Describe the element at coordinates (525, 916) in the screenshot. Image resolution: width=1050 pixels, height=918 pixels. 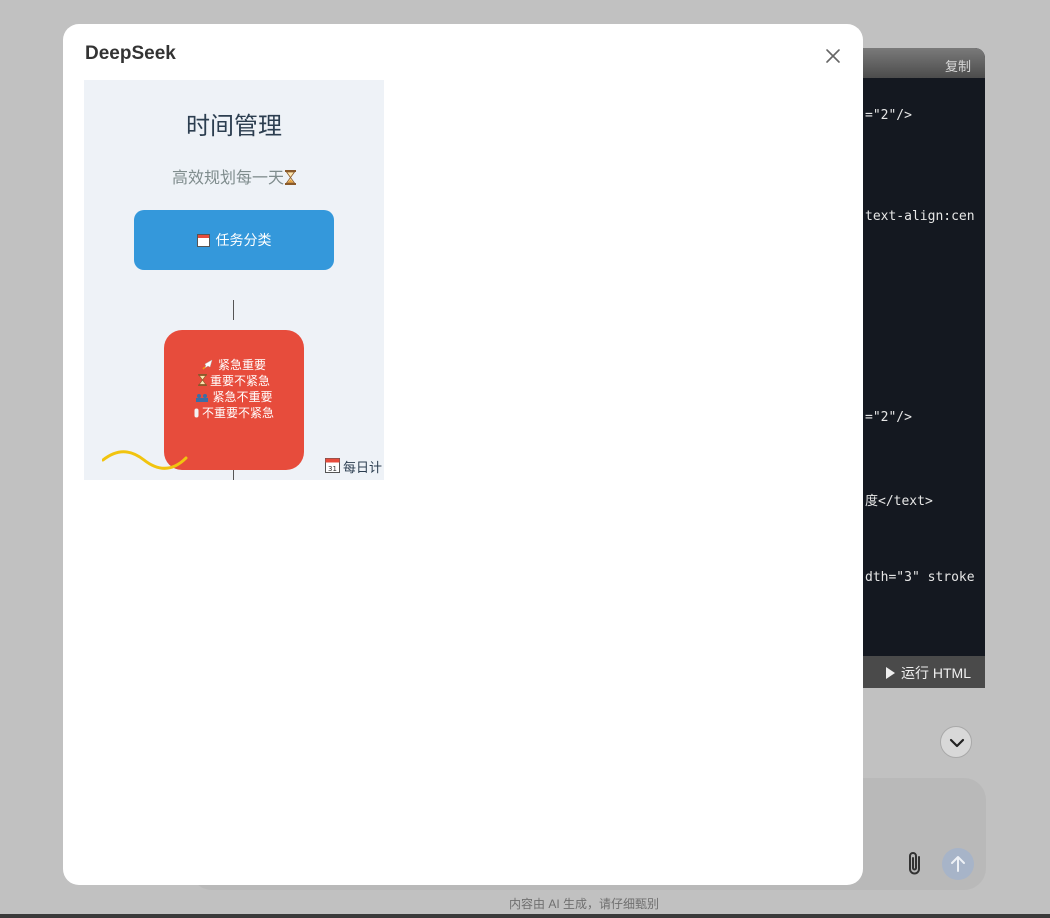
I see `bottom-strip` at that location.